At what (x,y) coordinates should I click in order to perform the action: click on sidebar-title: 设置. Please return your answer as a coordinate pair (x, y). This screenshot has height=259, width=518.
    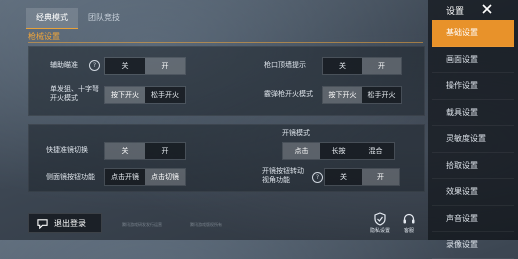
    Looking at the image, I should click on (455, 12).